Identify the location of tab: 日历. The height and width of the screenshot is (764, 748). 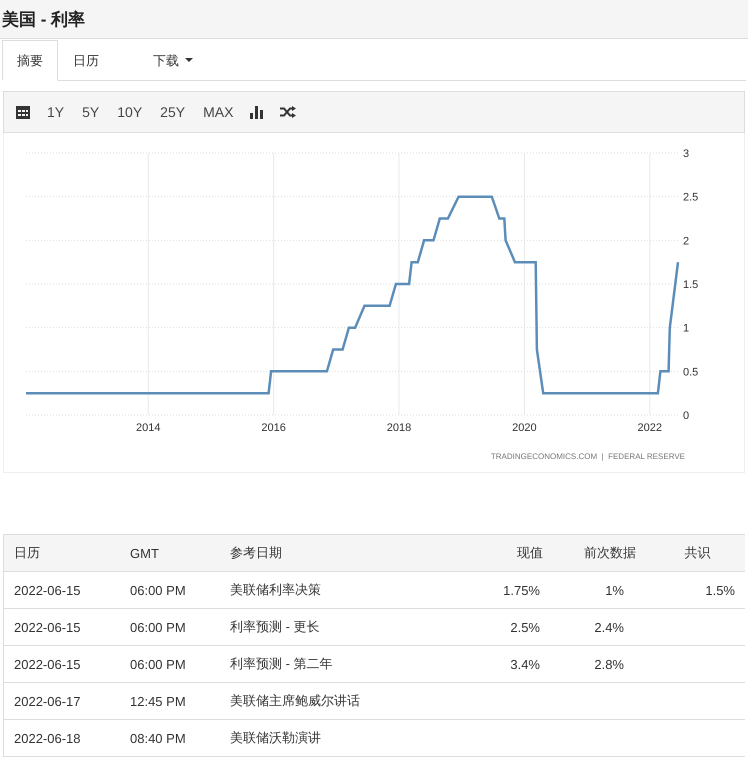
(86, 60).